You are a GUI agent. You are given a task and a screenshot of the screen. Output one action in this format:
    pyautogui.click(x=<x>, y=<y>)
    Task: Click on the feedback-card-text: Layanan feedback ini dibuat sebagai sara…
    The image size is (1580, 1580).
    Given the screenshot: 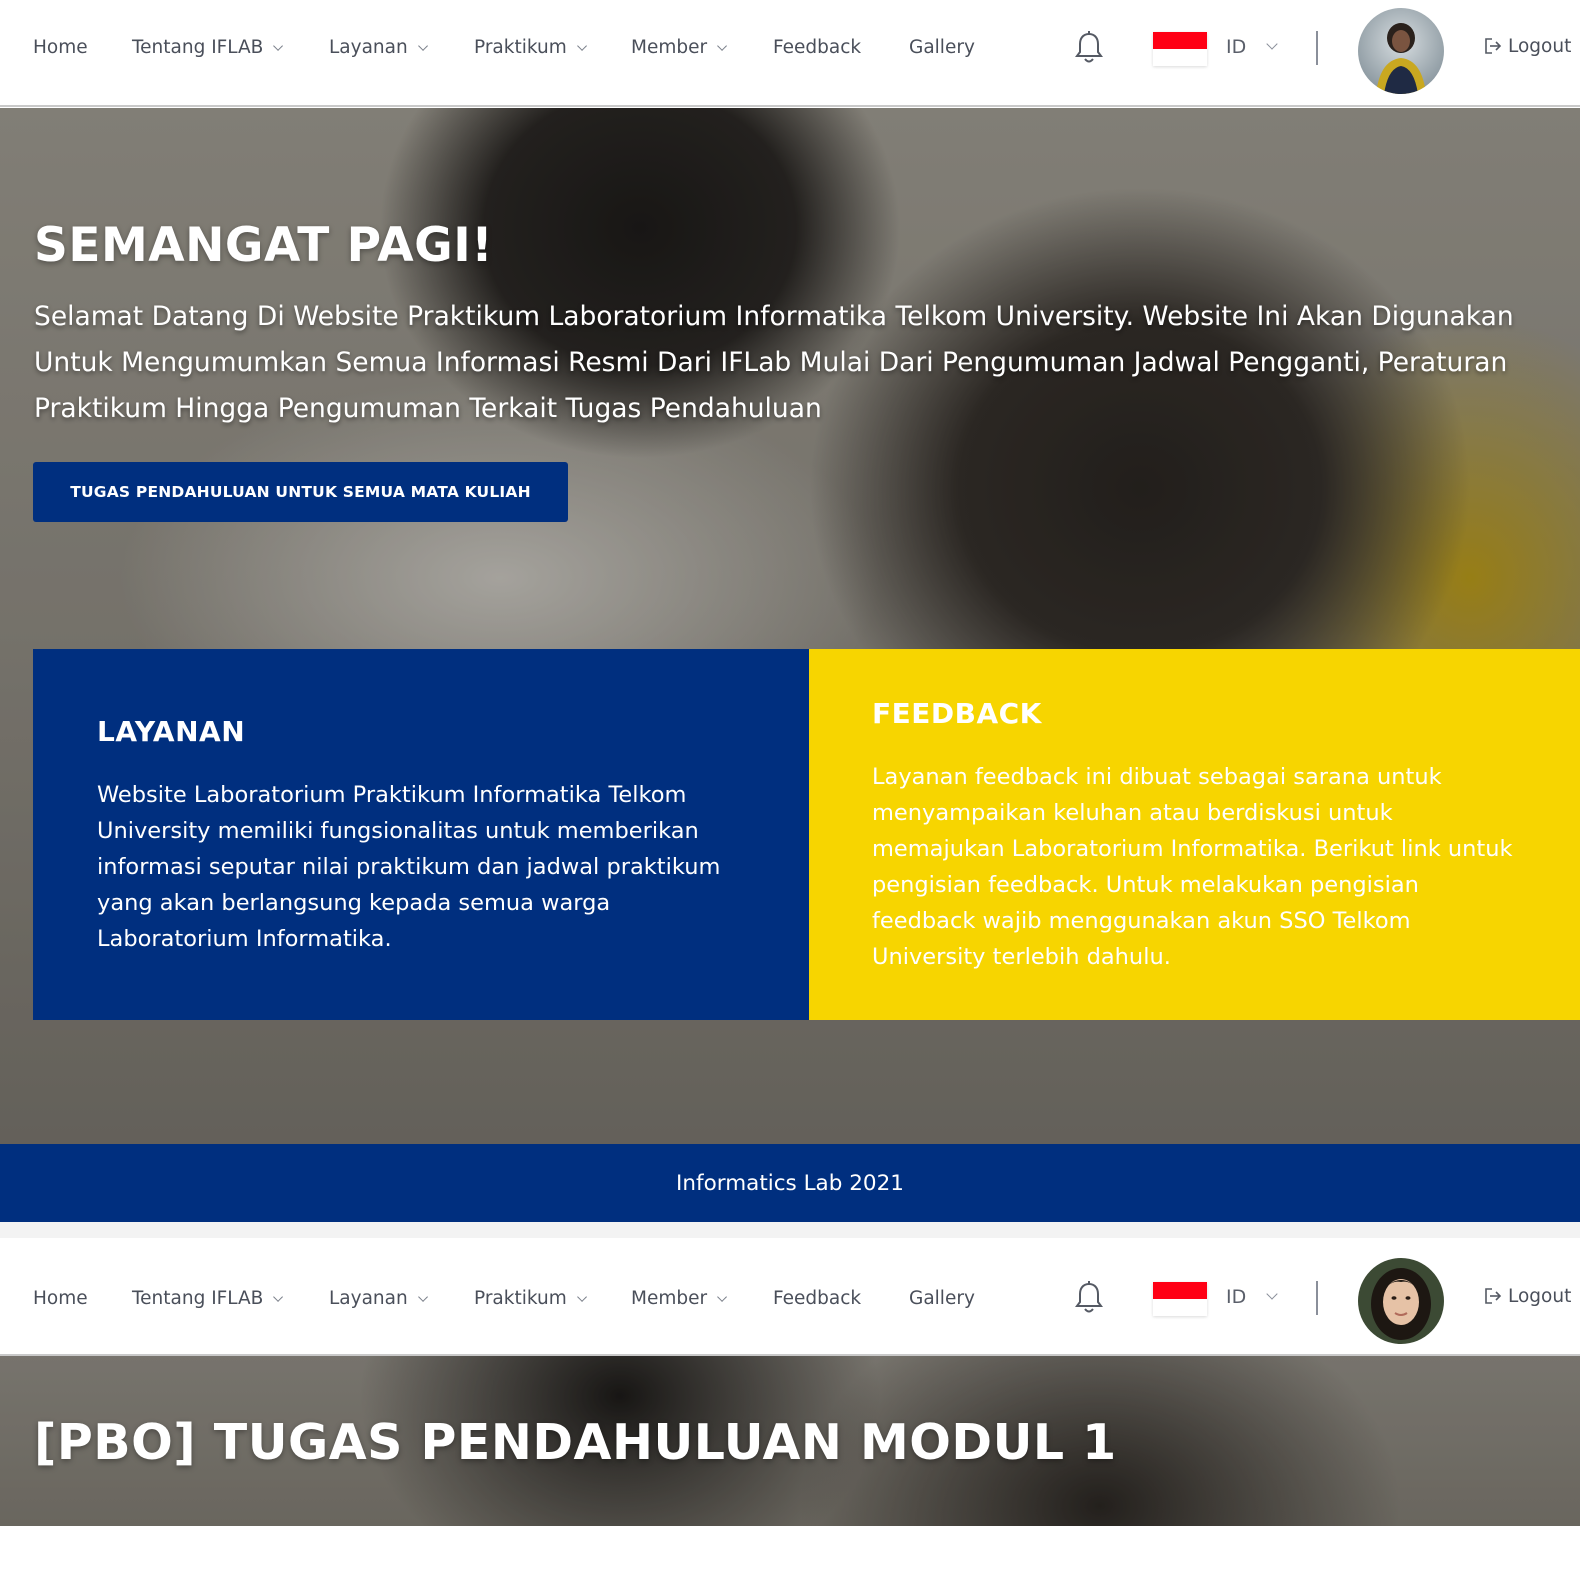 What is the action you would take?
    pyautogui.click(x=1192, y=867)
    